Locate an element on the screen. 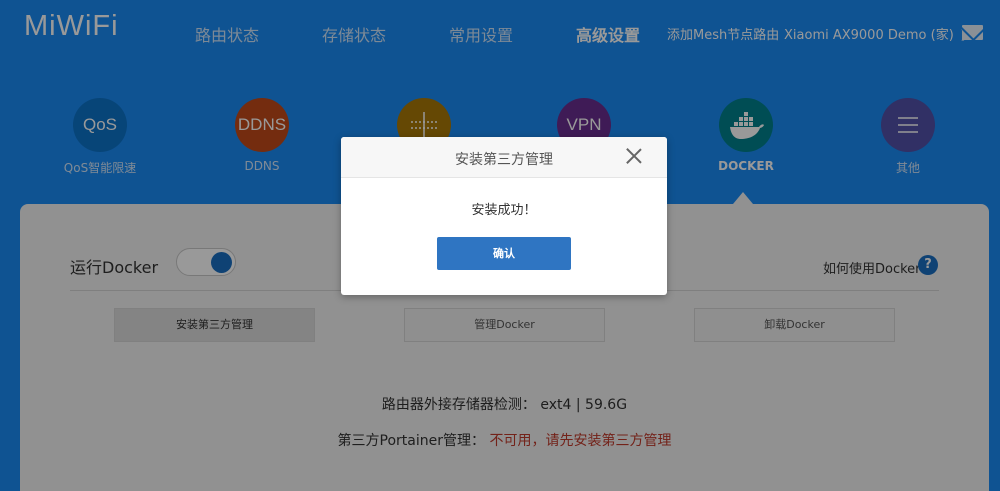 This screenshot has height=491, width=1000. confirm-button: 确认 is located at coordinates (504, 253).